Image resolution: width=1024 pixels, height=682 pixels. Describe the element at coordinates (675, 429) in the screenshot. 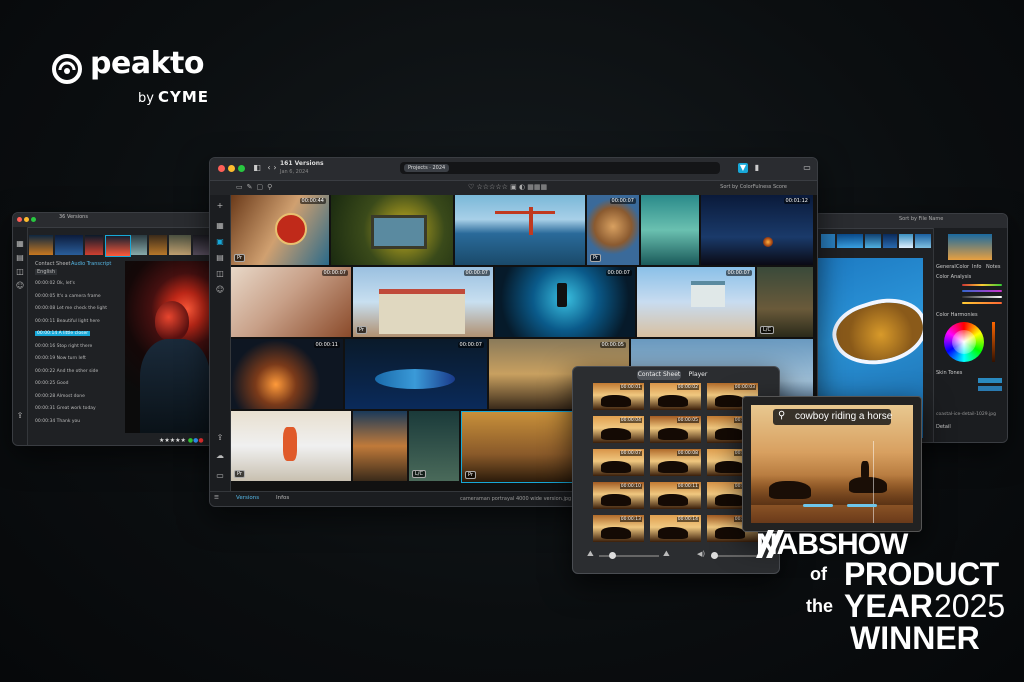

I see `contact-frame: 00:00:05` at that location.